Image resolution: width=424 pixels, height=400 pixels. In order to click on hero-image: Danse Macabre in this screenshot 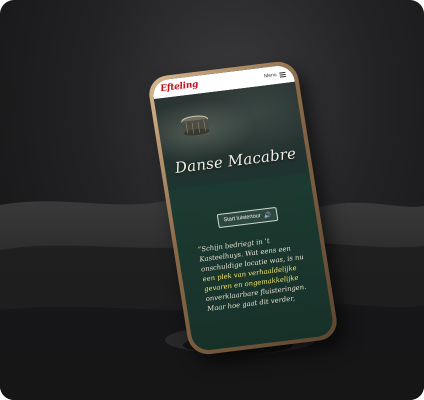, I will do `click(231, 135)`.